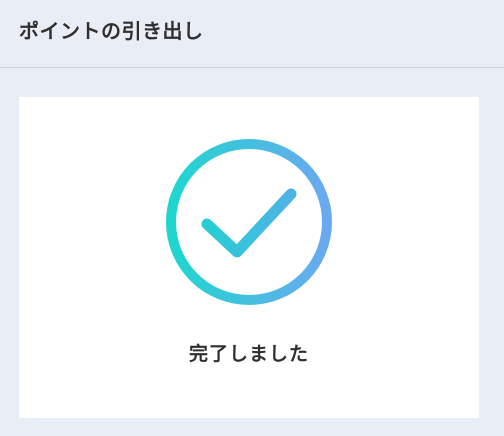 The width and height of the screenshot is (504, 436). What do you see at coordinates (111, 31) in the screenshot?
I see `page-title: ポイントの引き出し` at bounding box center [111, 31].